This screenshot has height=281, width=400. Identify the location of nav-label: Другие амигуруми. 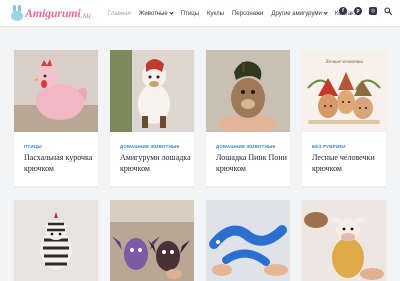
(296, 13).